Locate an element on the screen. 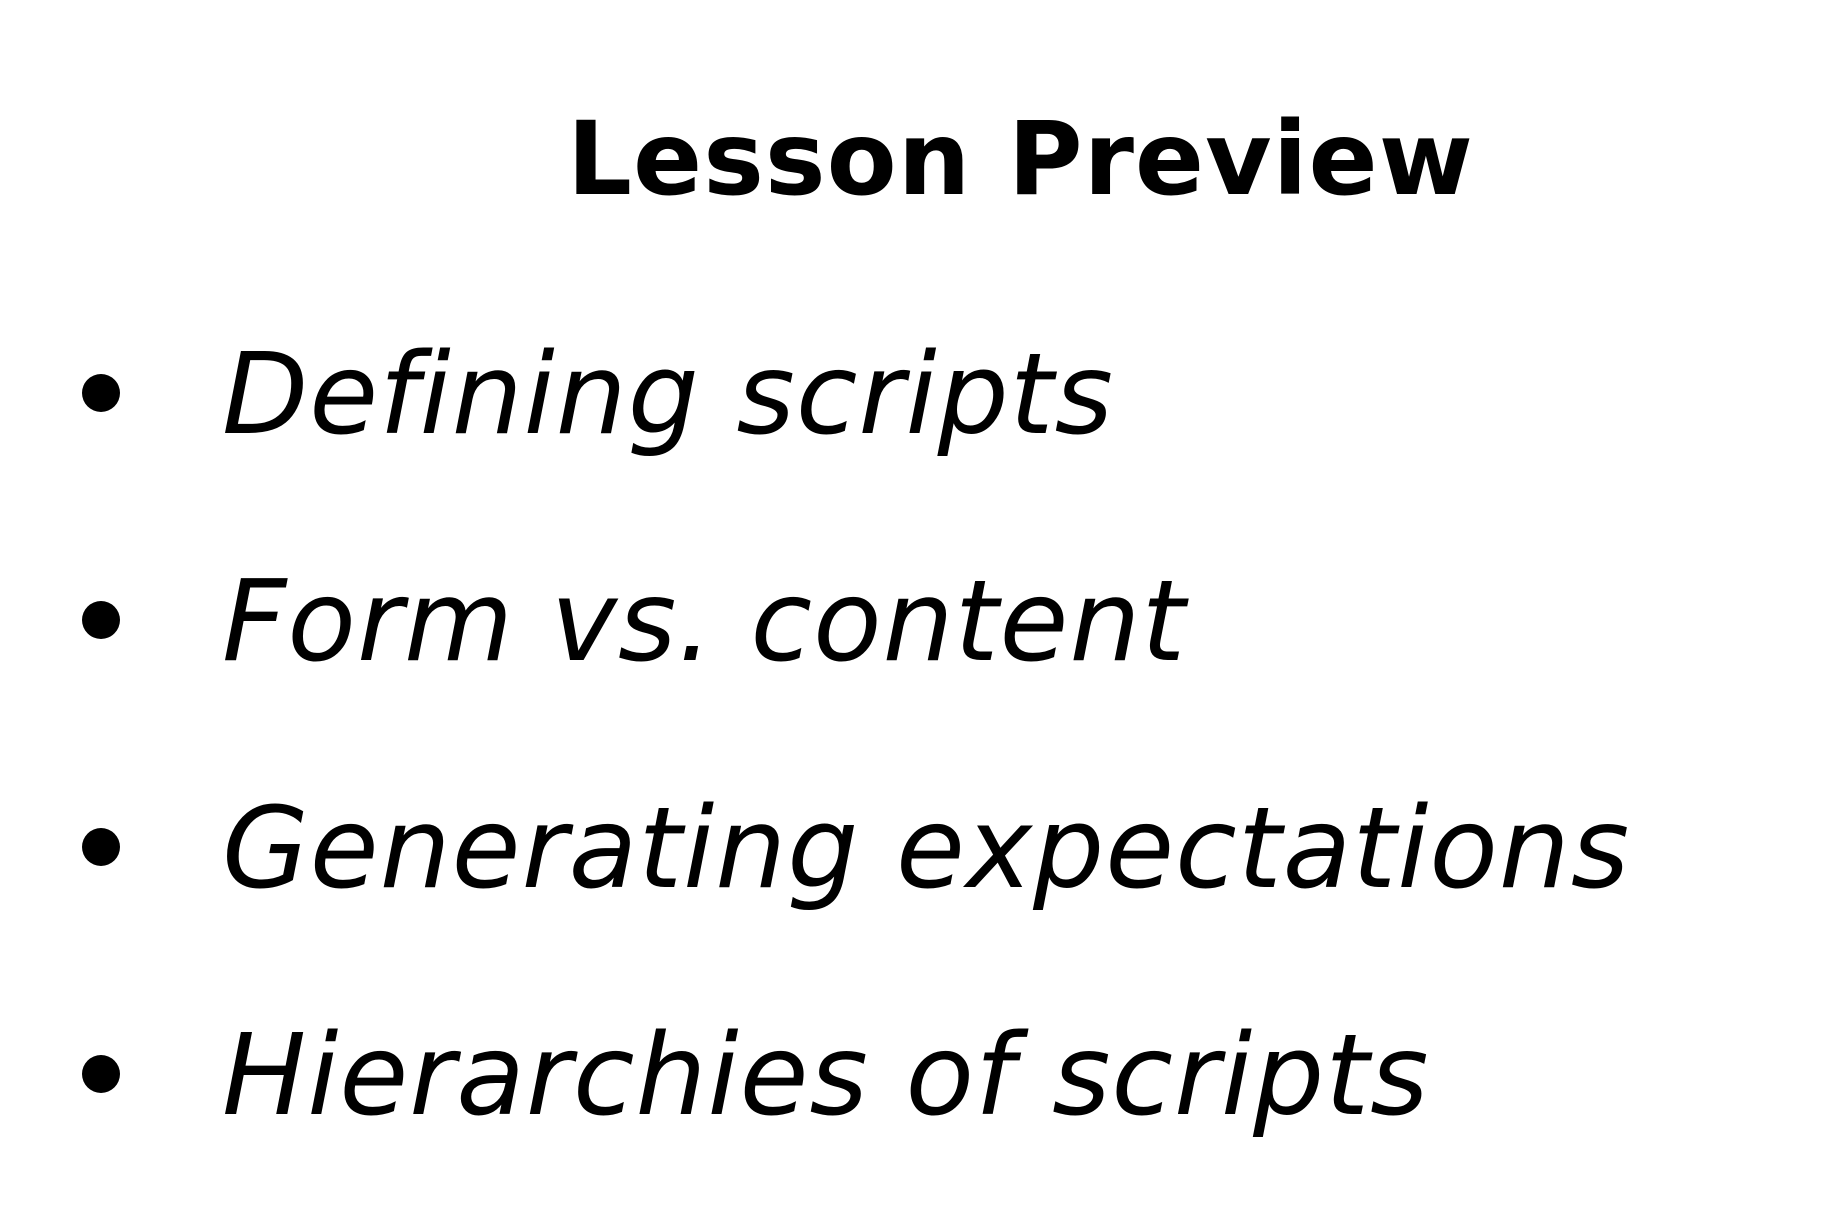 Image resolution: width=1821 pixels, height=1208 pixels. bullet-text: Hierarchies of scripts is located at coordinates (826, 1076).